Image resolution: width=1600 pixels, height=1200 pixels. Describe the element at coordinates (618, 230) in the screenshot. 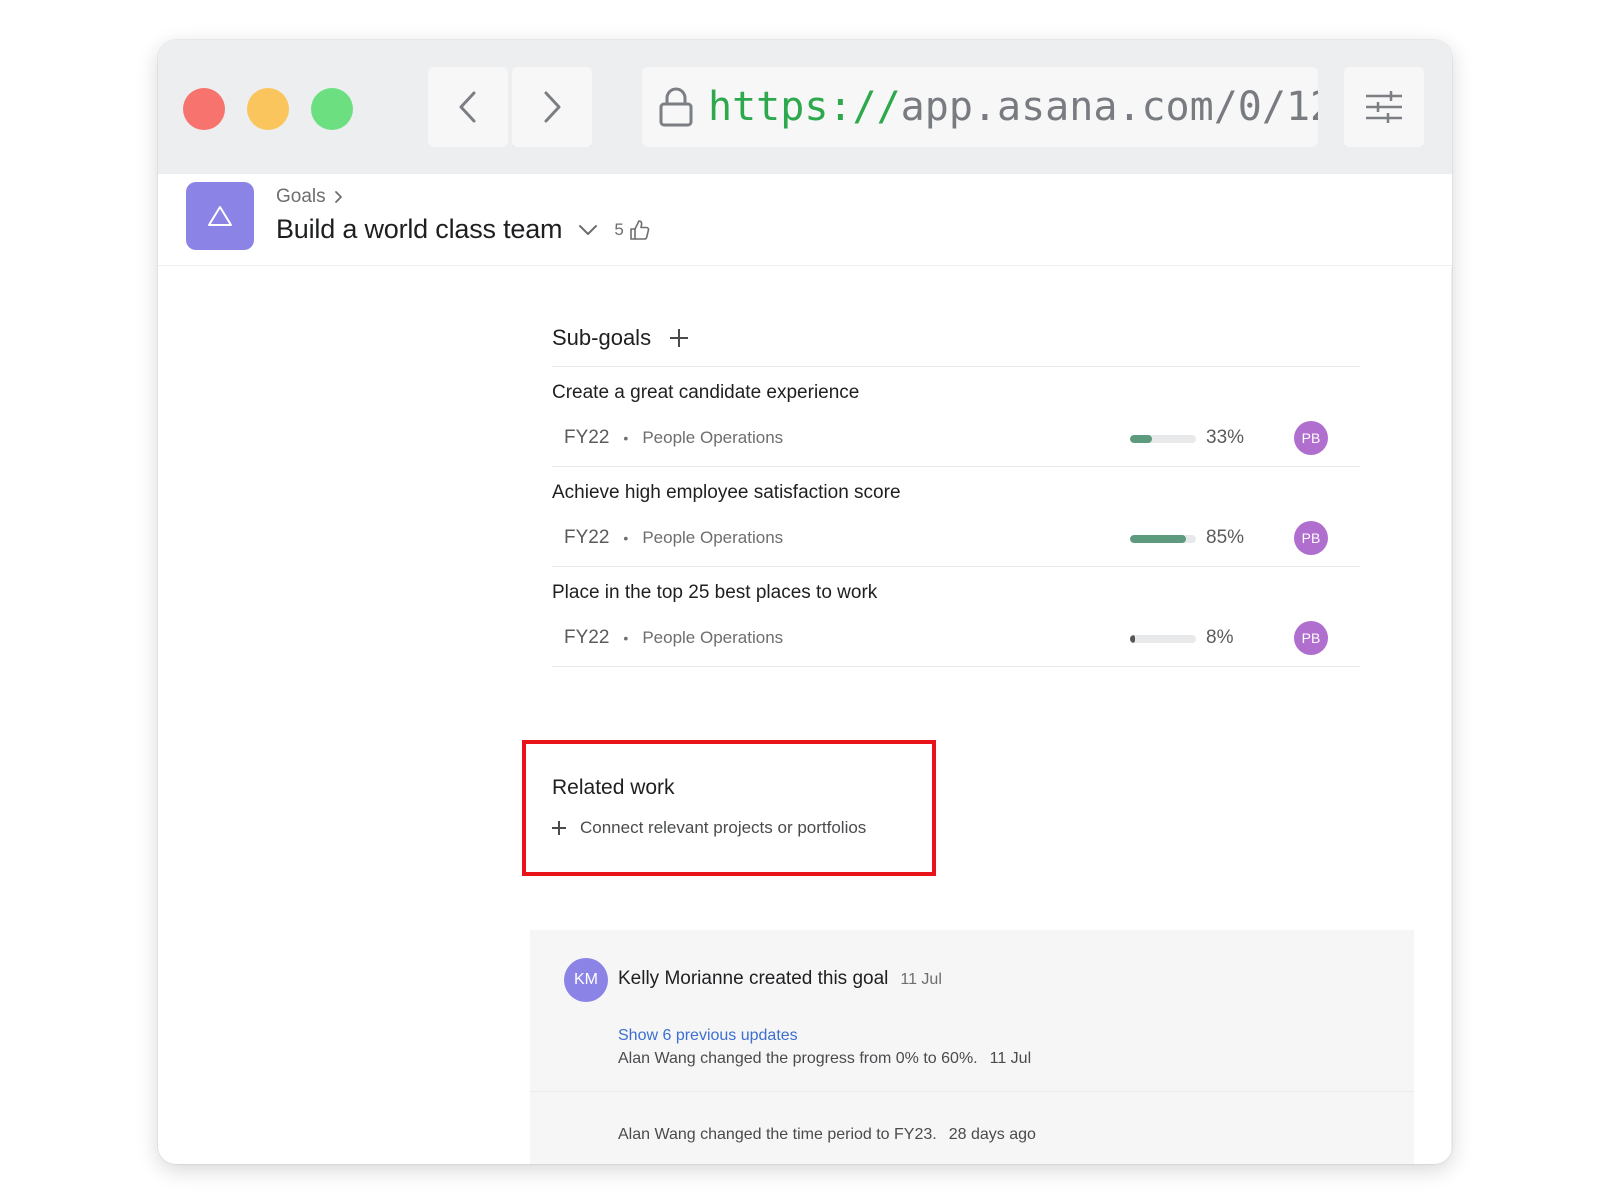

I see `like-count: 5` at that location.